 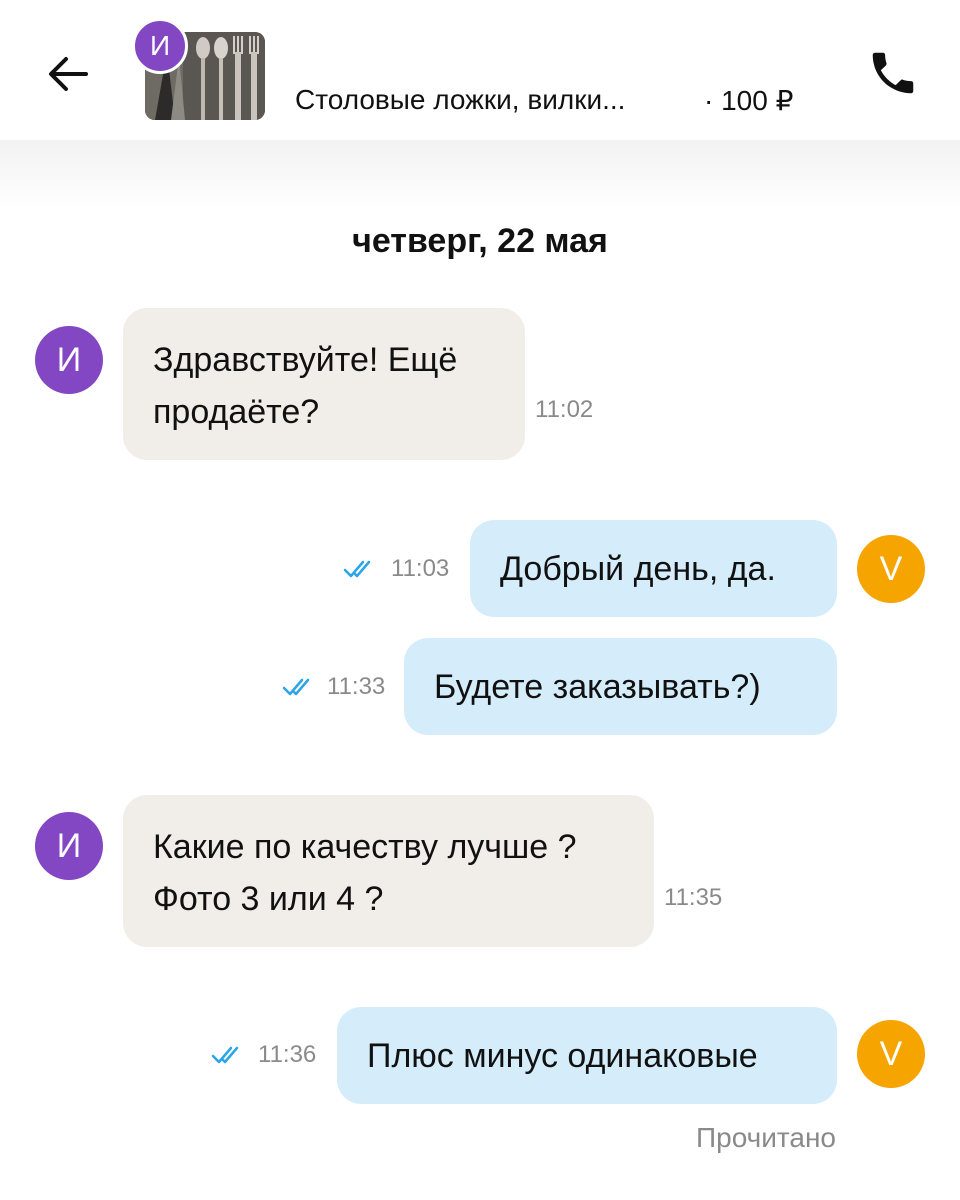 I want to click on message-time: 11:35, so click(x=693, y=897).